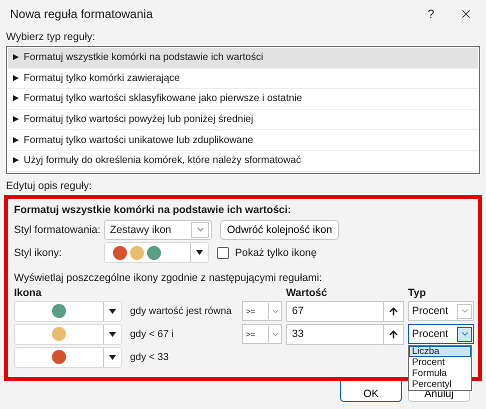 The width and height of the screenshot is (486, 409). What do you see at coordinates (152, 334) in the screenshot?
I see `condition-label: gdy < 67 i` at bounding box center [152, 334].